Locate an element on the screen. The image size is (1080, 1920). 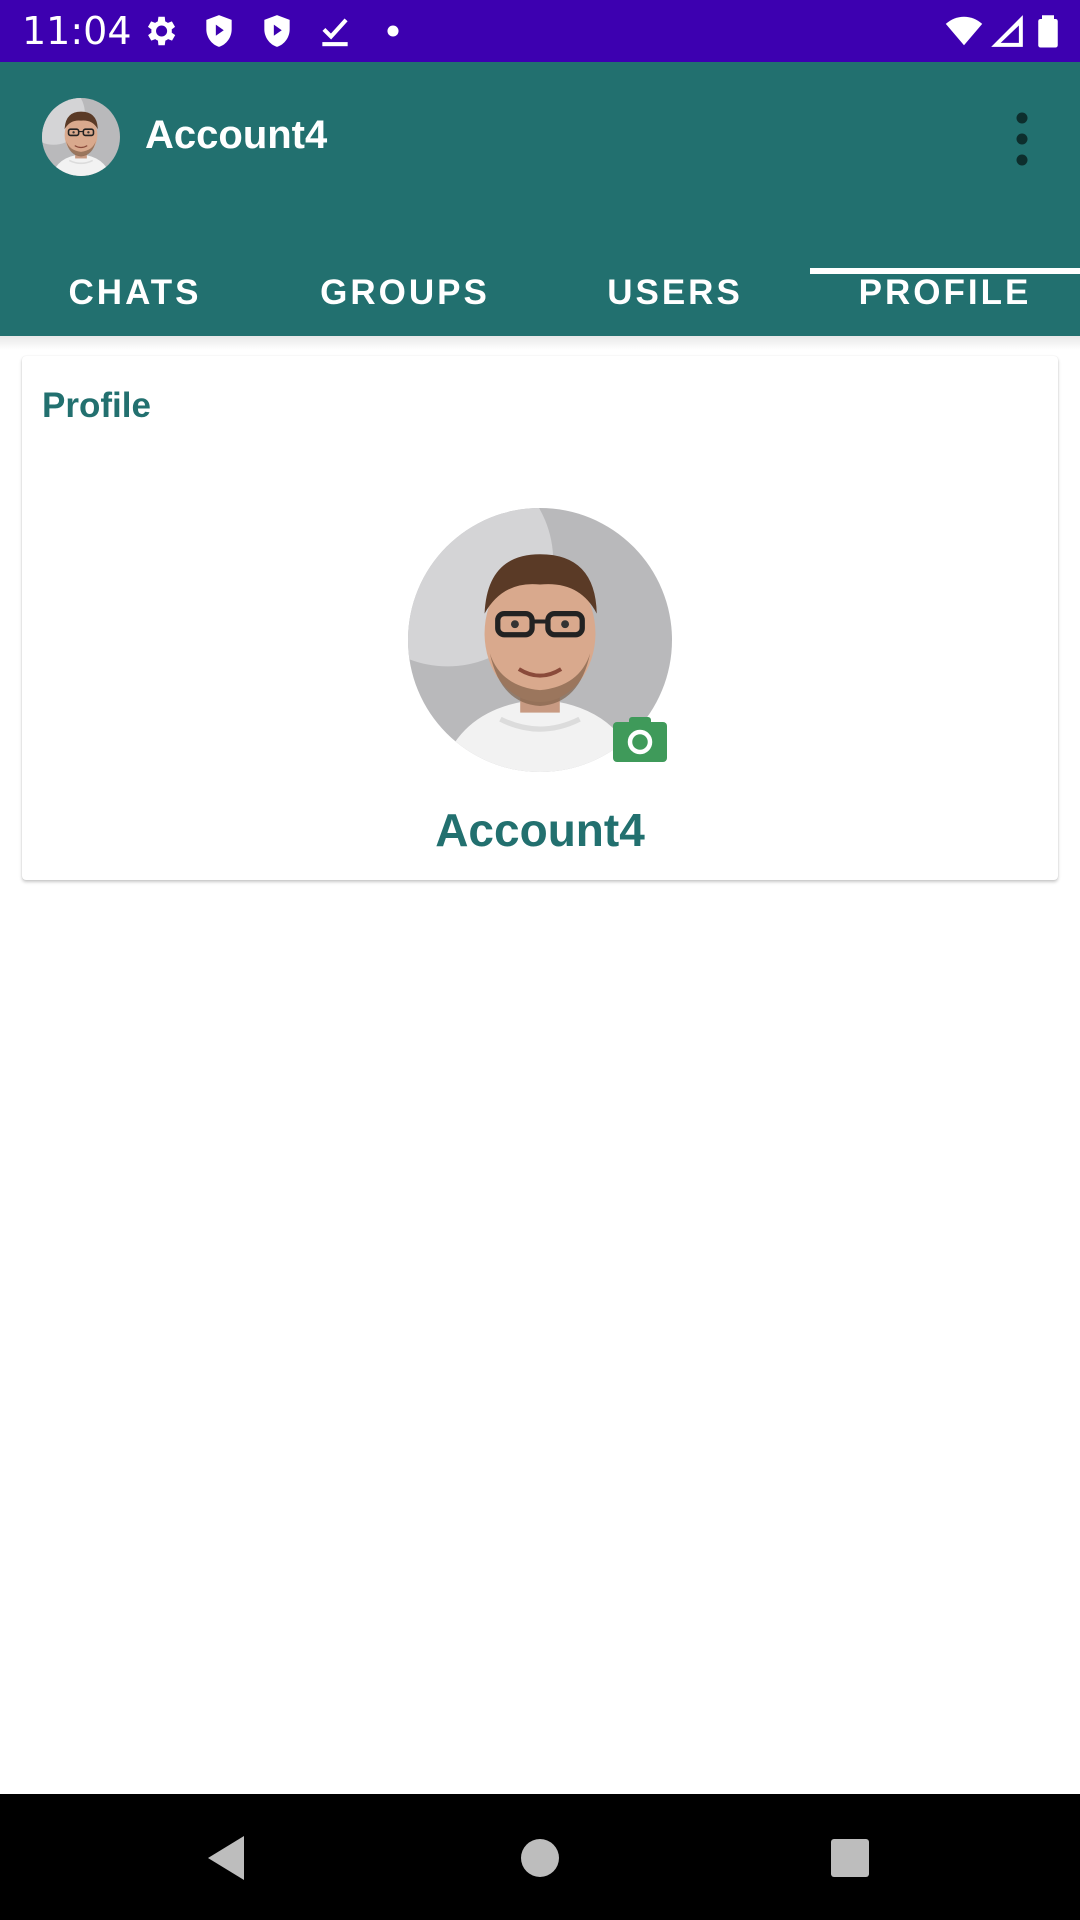
download-done-icon is located at coordinates (335, 32).